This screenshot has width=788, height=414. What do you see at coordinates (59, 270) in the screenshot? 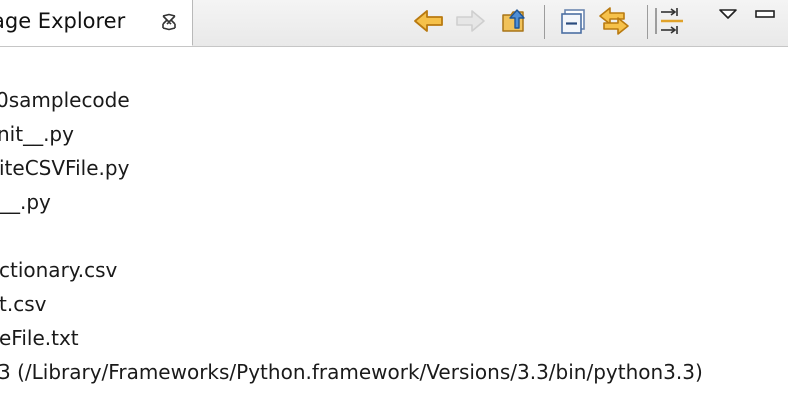
I see `tree-item-label: ctionary.csv` at bounding box center [59, 270].